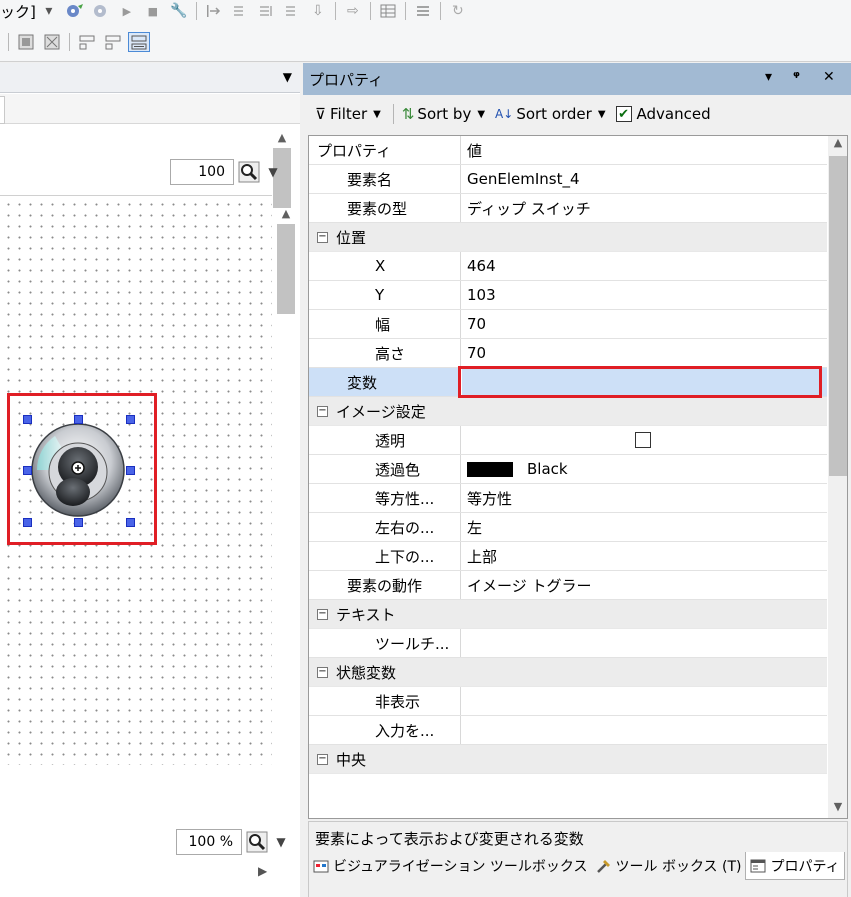 Image resolution: width=851 pixels, height=897 pixels. What do you see at coordinates (214, 11) in the screenshot?
I see `step-into-icon` at bounding box center [214, 11].